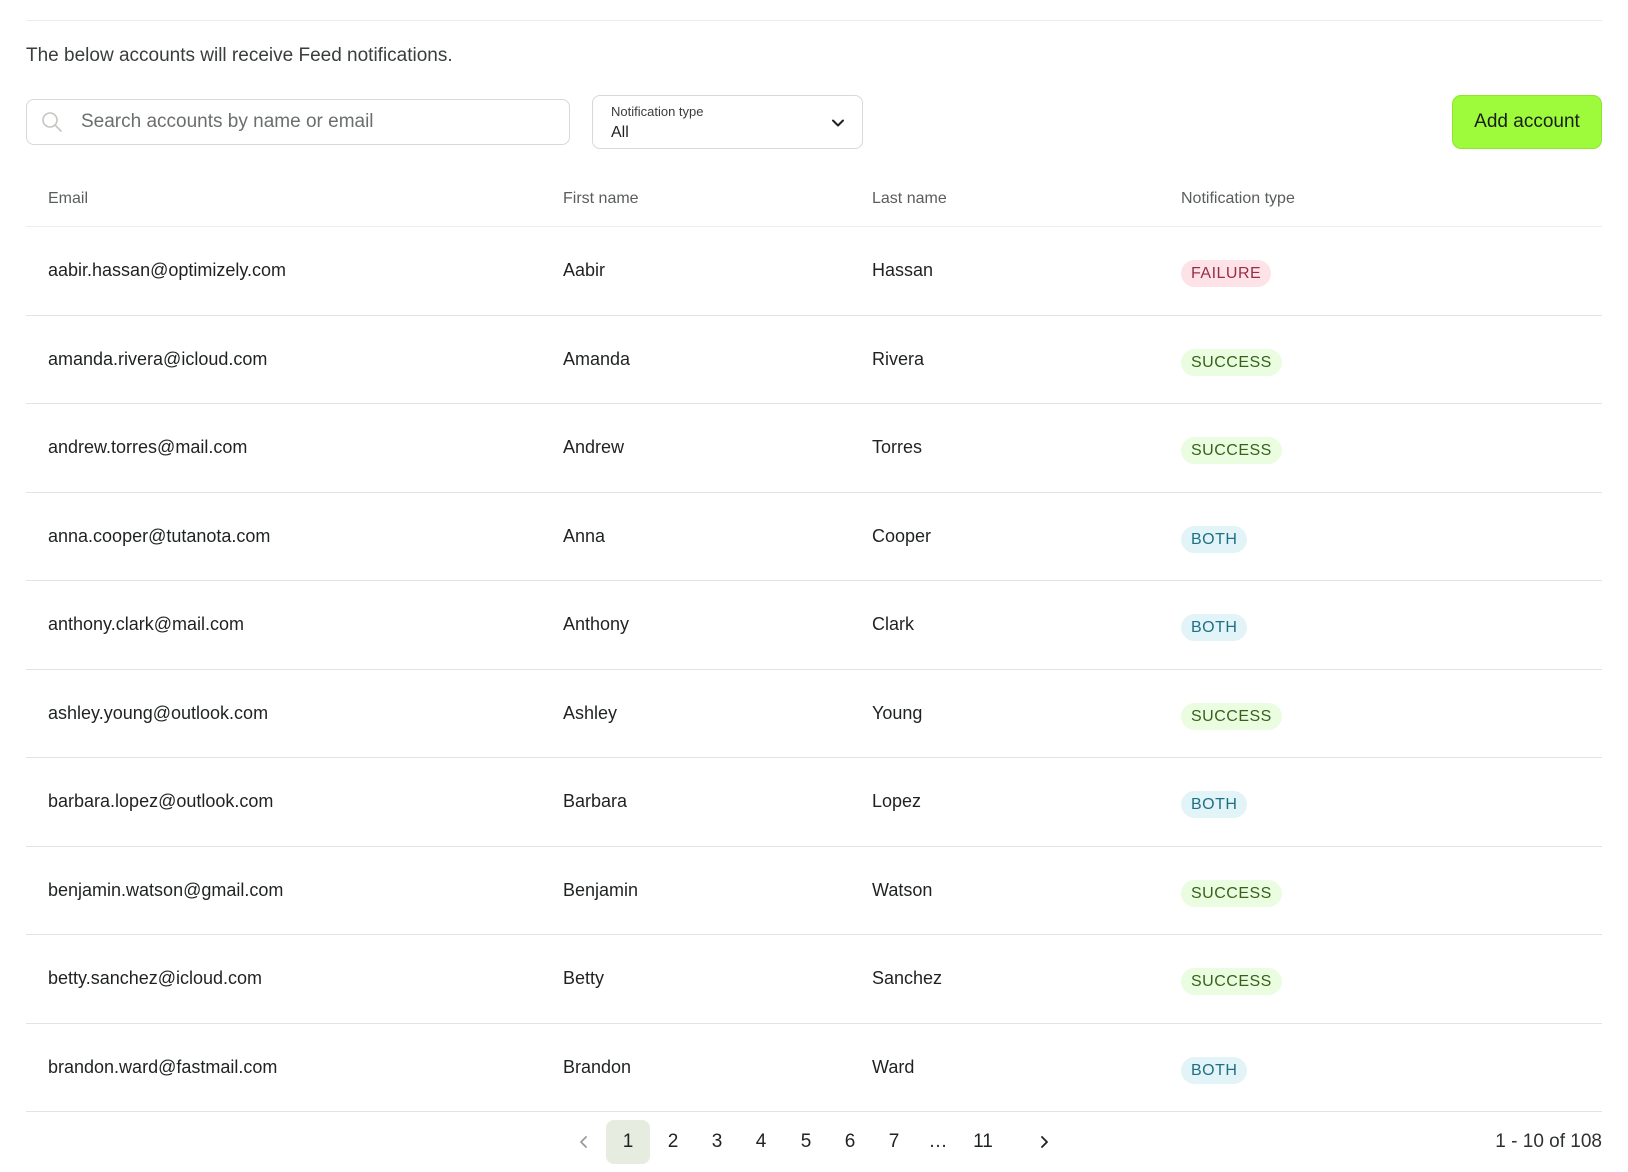 This screenshot has height=1172, width=1628. Describe the element at coordinates (155, 978) in the screenshot. I see `row-email: betty.sanchez@icloud.com` at that location.